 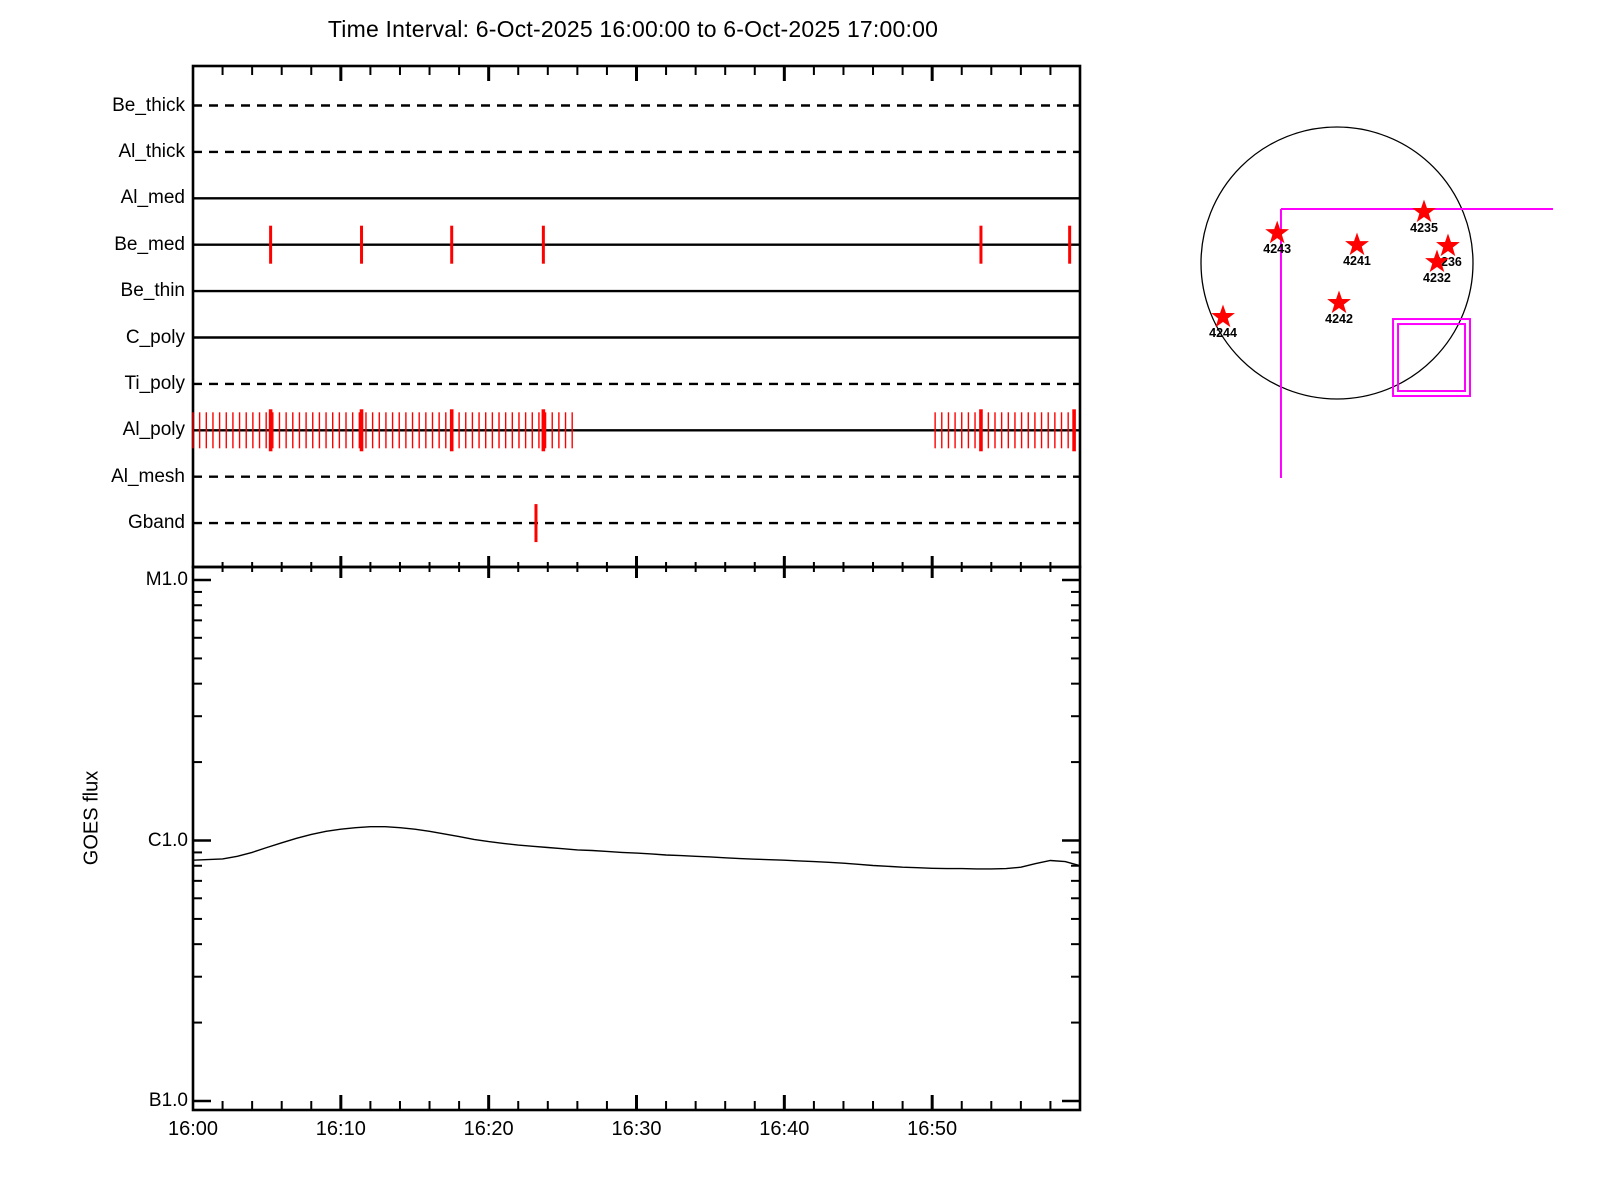 I want to click on active-region-label: 4244, so click(x=1223, y=333).